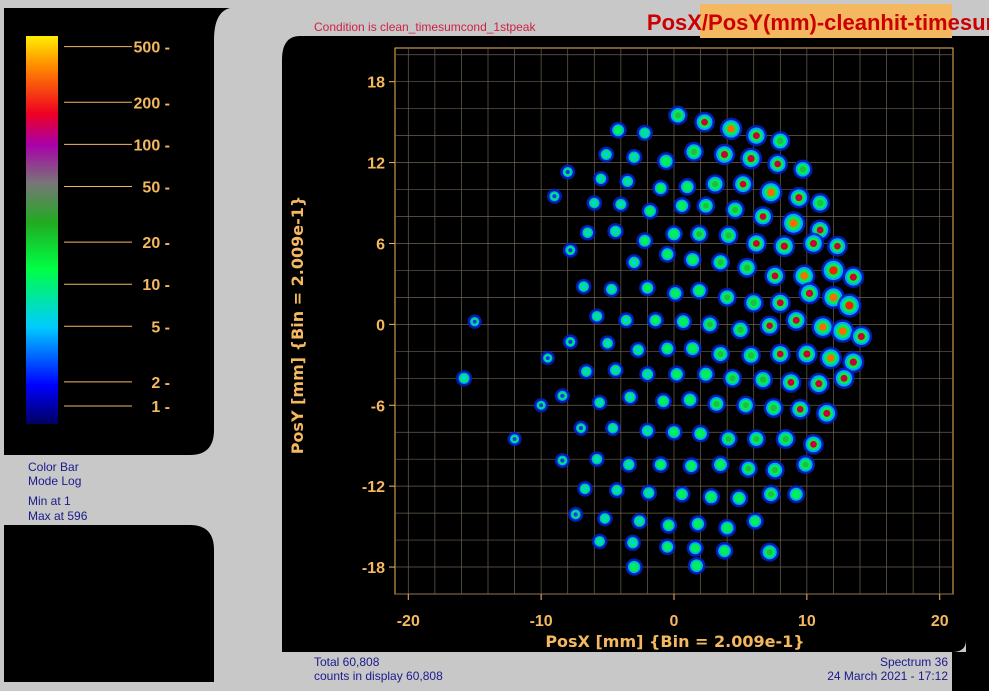 This screenshot has height=691, width=989. What do you see at coordinates (49, 501) in the screenshot?
I see `min-label: Min at 1` at bounding box center [49, 501].